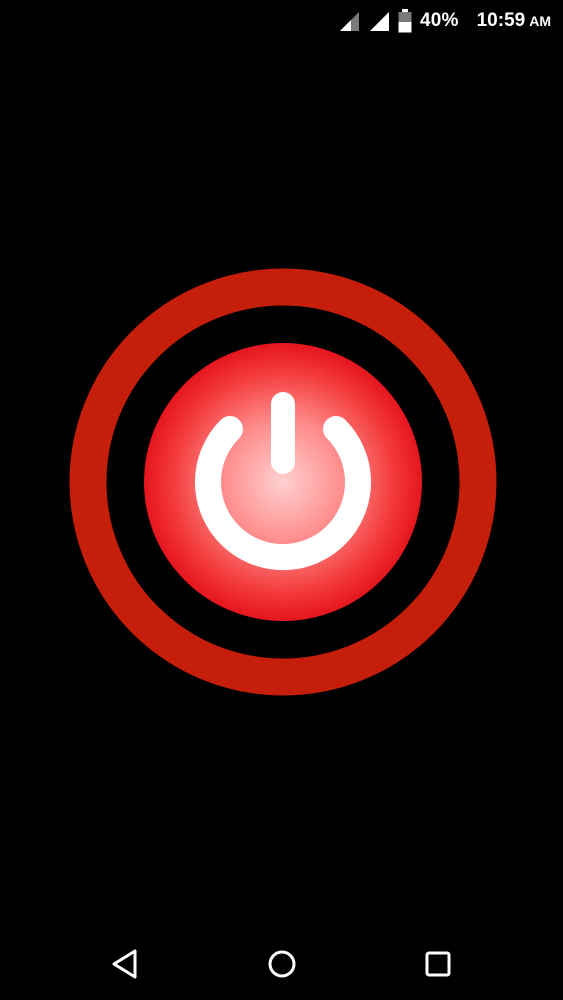 The height and width of the screenshot is (1000, 563). I want to click on recents-icon, so click(438, 964).